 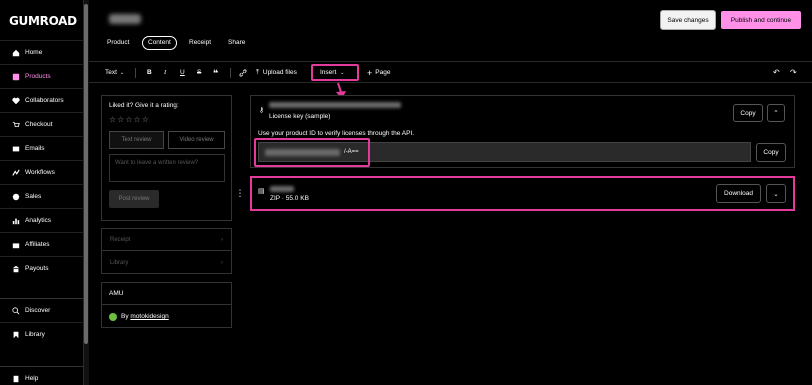 I want to click on undo-icon: ↶, so click(x=776, y=73).